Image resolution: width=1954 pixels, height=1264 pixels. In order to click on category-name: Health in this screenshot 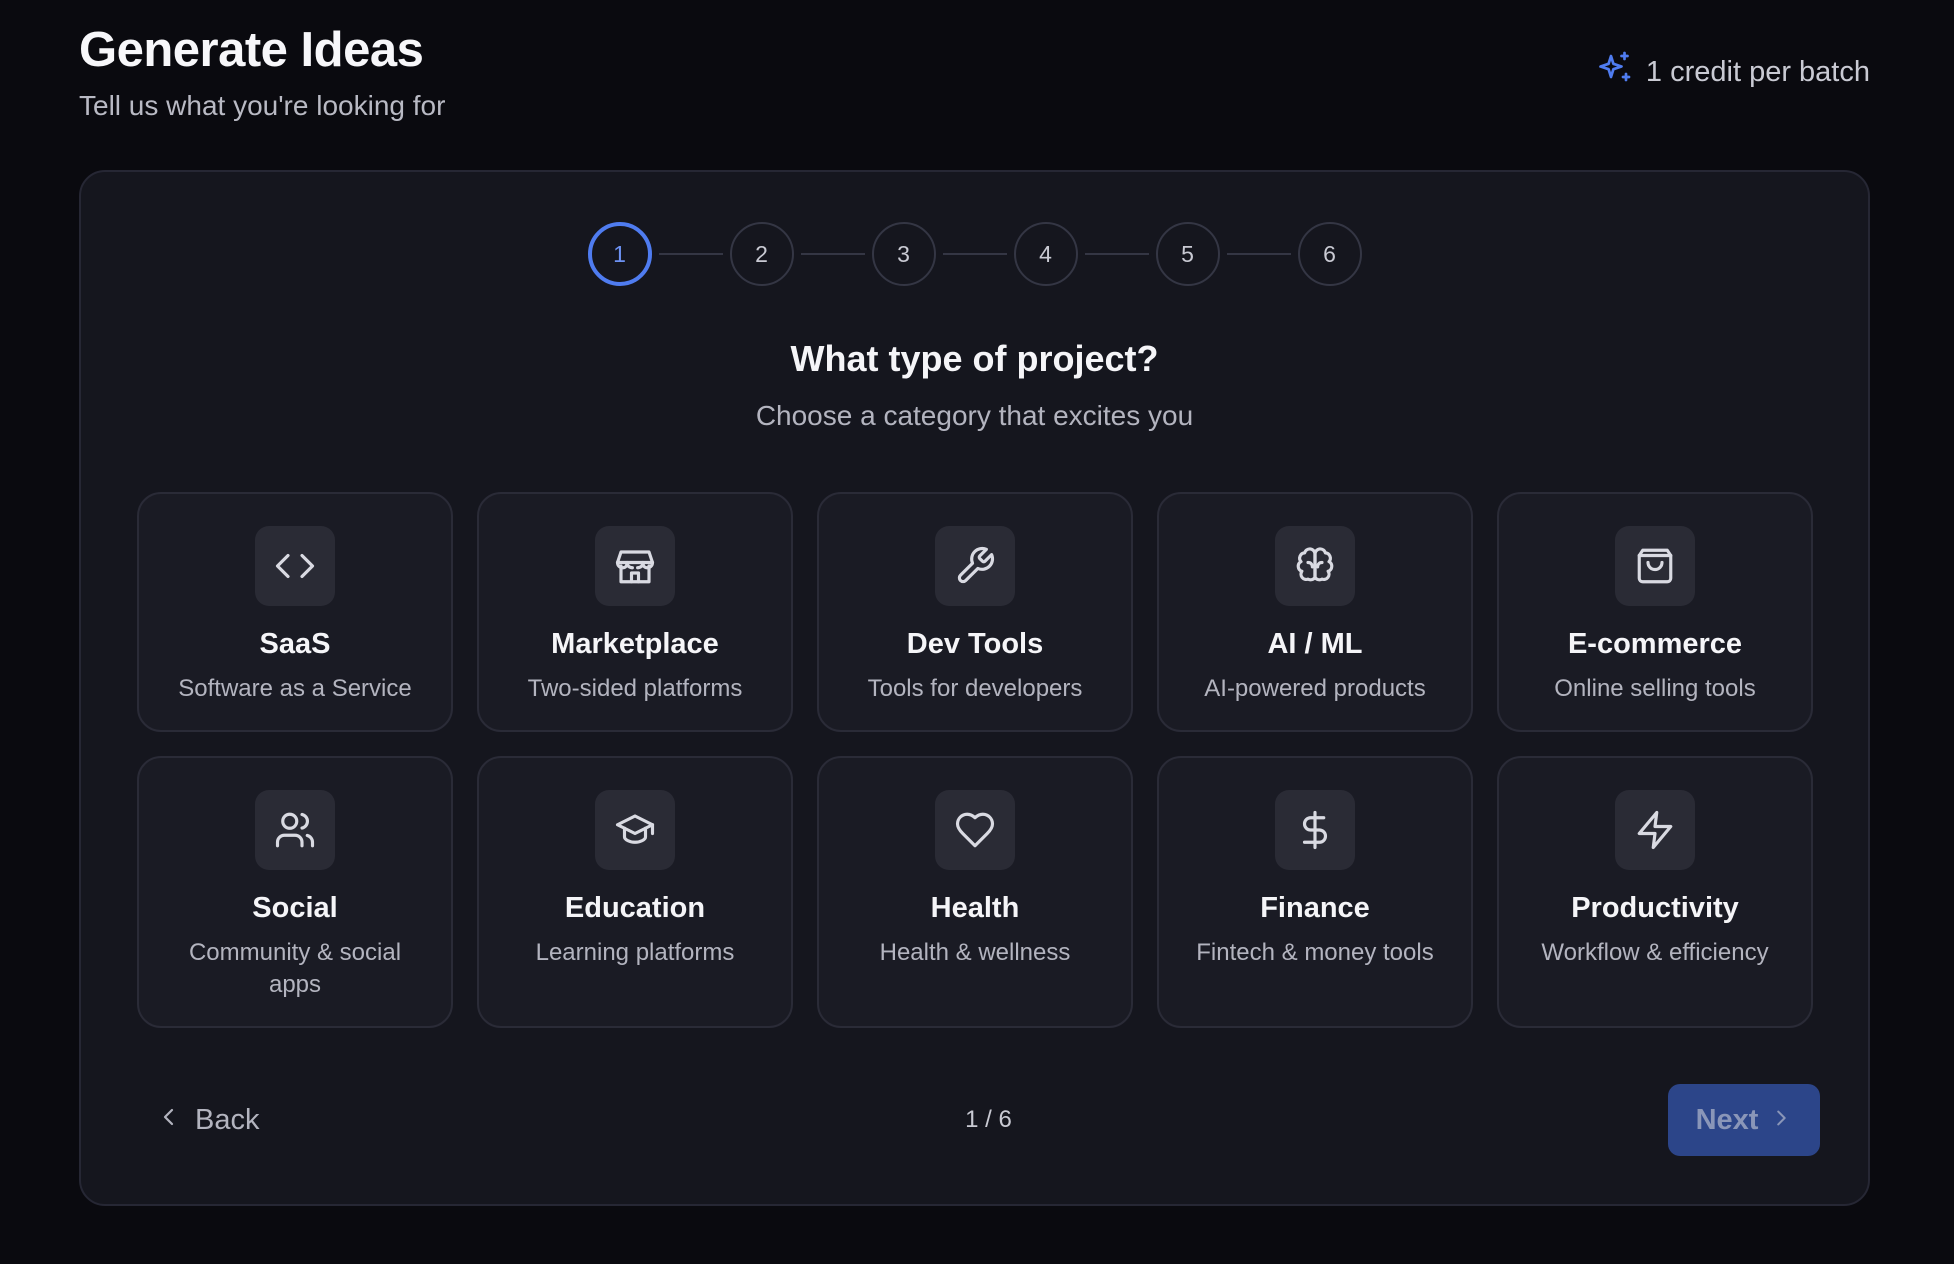, I will do `click(975, 908)`.